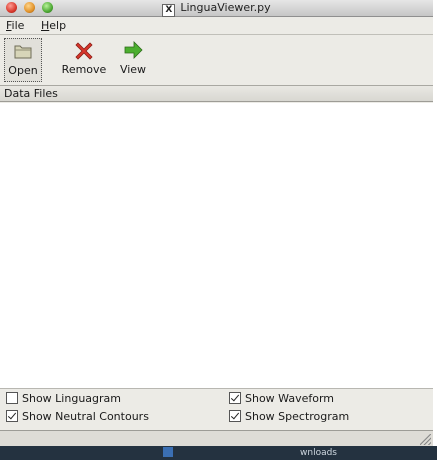  What do you see at coordinates (216, 60) in the screenshot?
I see `toolbar: Open Remove View` at bounding box center [216, 60].